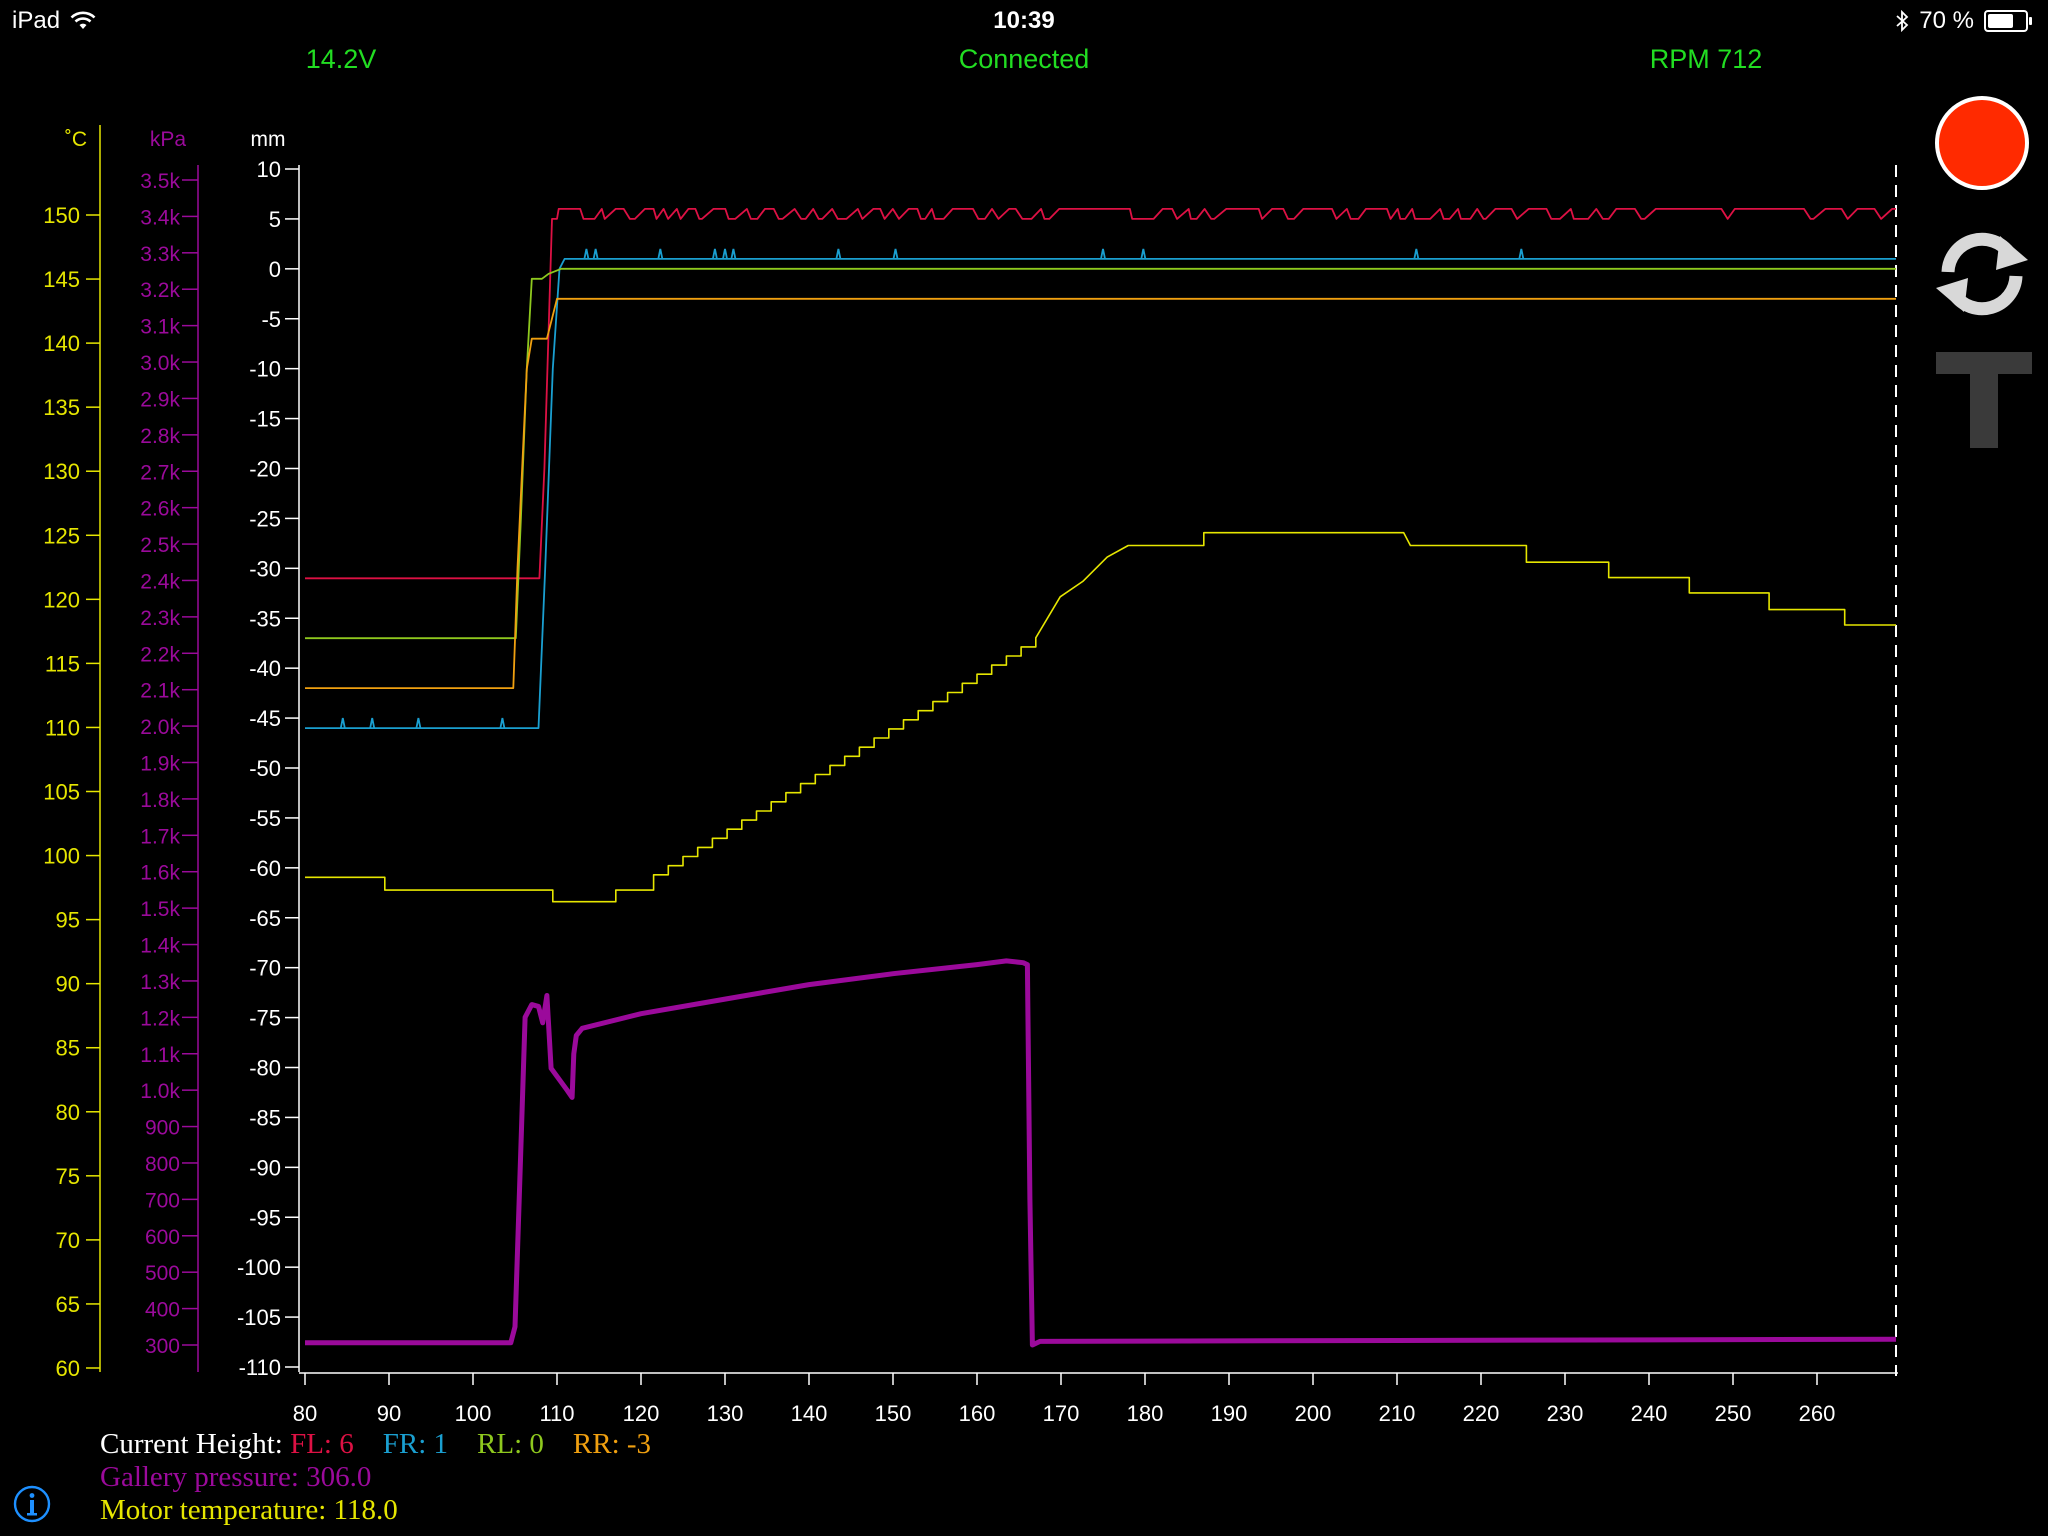 This screenshot has height=1536, width=2048. What do you see at coordinates (160, 727) in the screenshot?
I see `pressure-tick-label: 2.0k` at bounding box center [160, 727].